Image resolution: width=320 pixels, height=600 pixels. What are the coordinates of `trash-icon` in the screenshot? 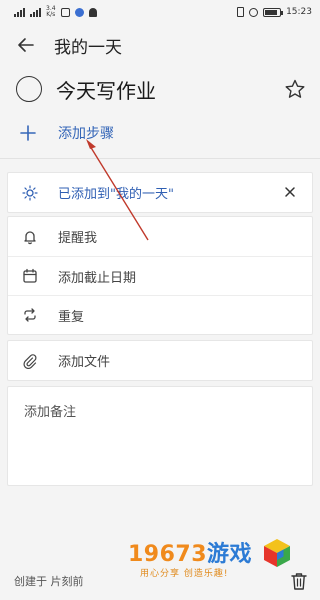 It's located at (299, 581).